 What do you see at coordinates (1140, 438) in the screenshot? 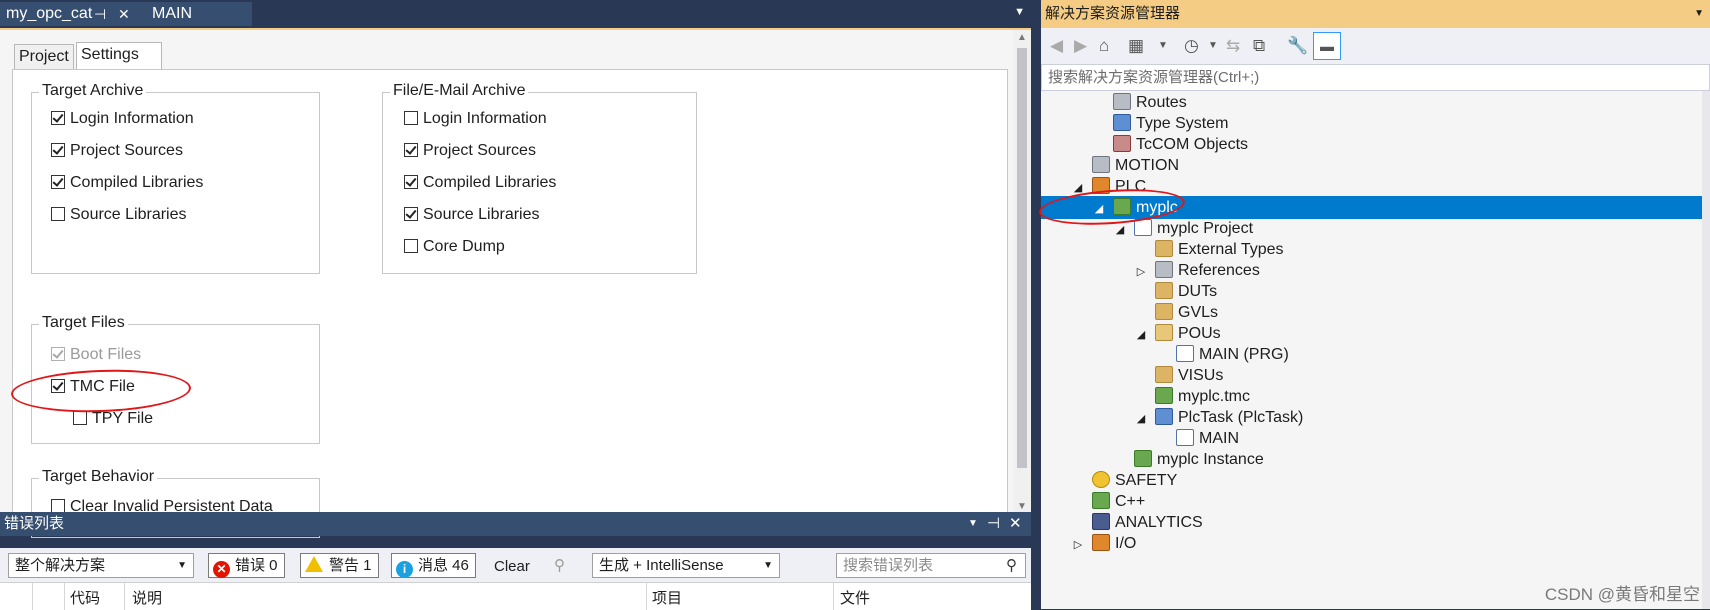
I see `tree-item-main: MAIN` at bounding box center [1140, 438].